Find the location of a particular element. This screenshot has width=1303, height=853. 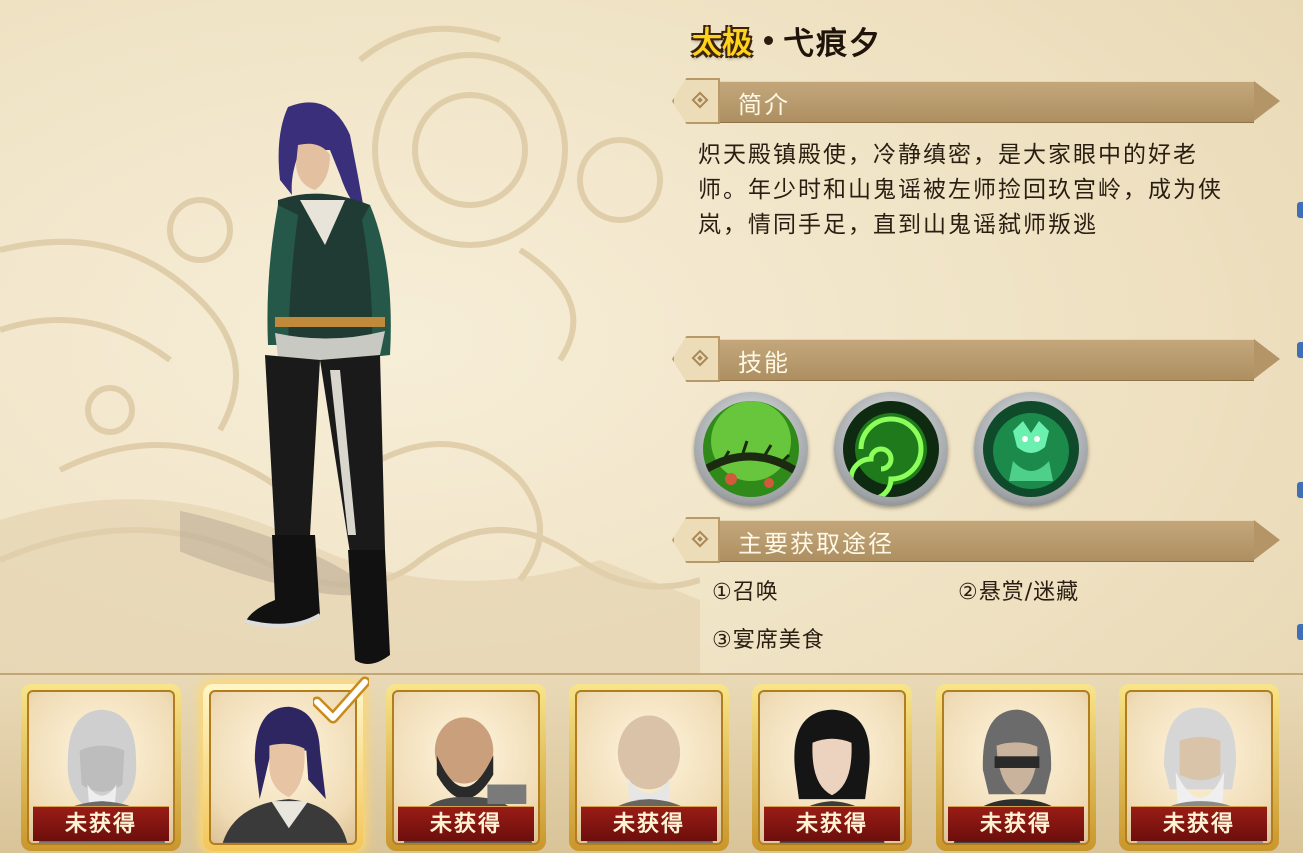

intro-title: 简介 is located at coordinates (764, 105).